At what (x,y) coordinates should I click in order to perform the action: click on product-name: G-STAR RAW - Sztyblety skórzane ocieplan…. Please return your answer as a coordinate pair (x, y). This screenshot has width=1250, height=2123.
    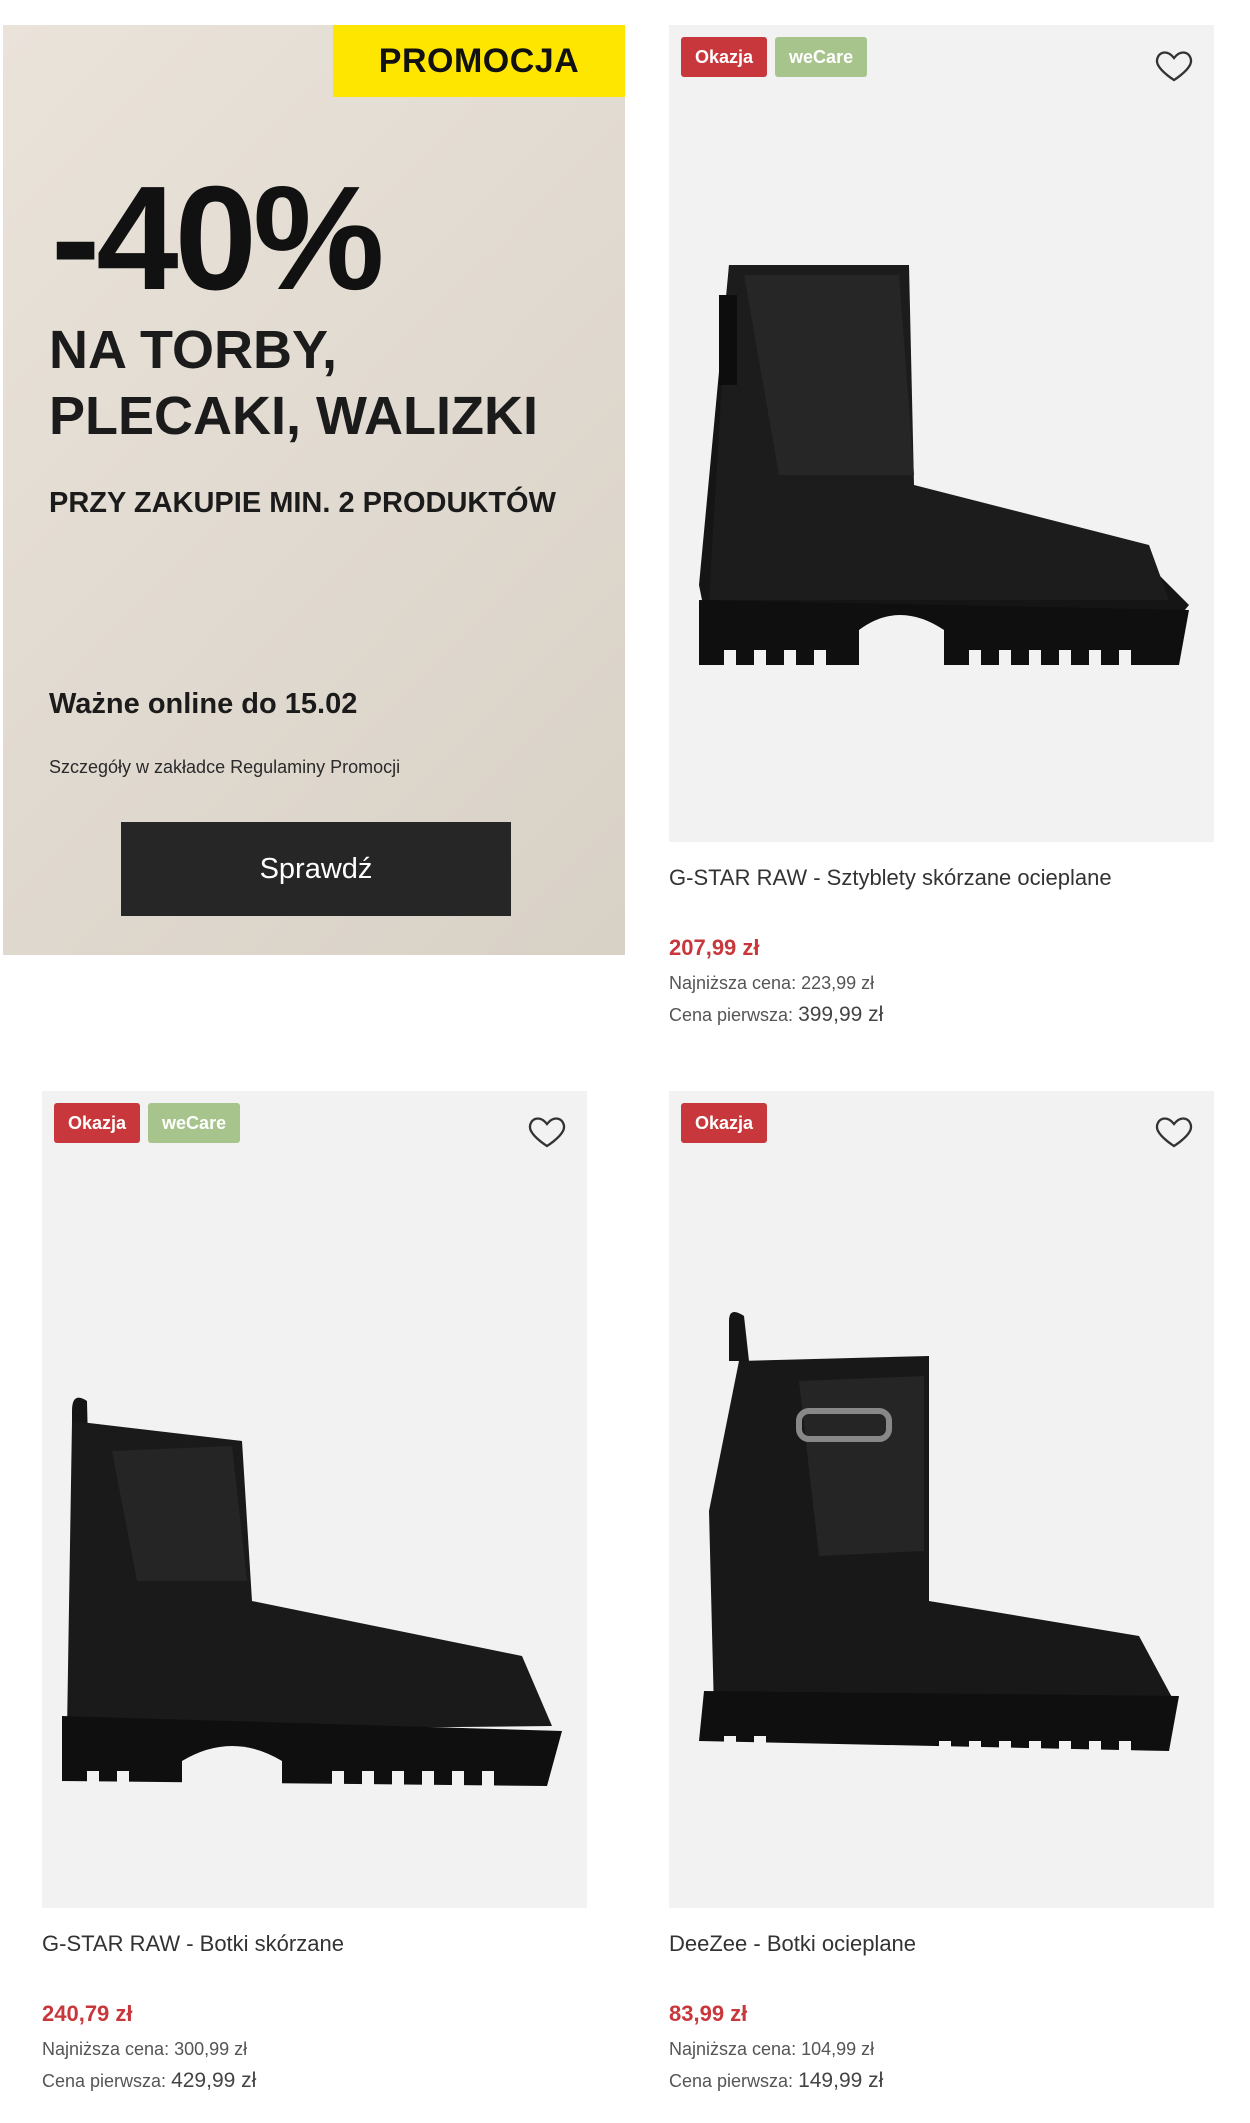
    Looking at the image, I should click on (890, 878).